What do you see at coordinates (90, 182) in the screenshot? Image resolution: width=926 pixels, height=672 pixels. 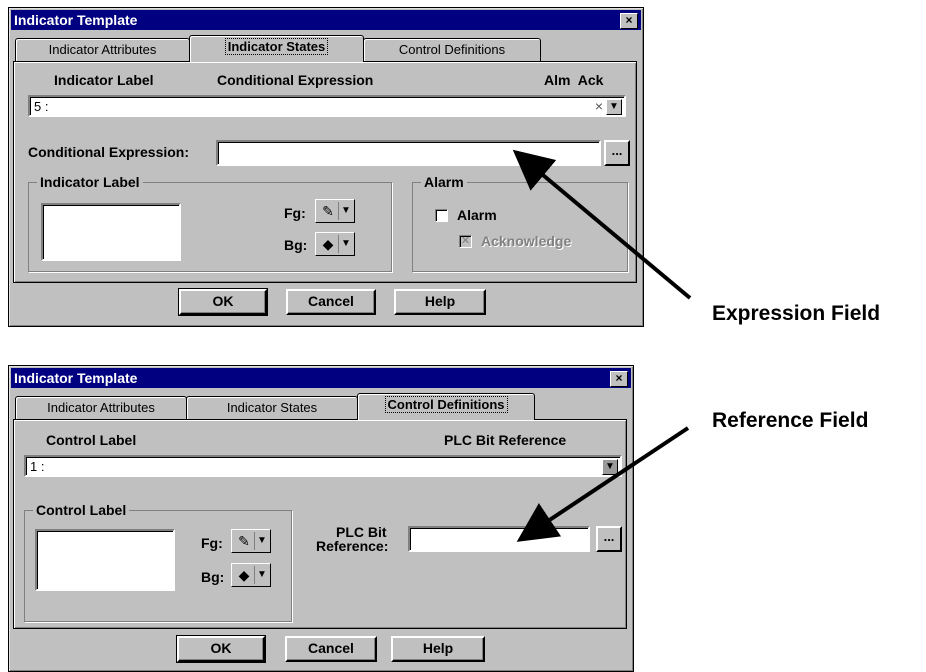 I see `group-title: Indicator Label` at bounding box center [90, 182].